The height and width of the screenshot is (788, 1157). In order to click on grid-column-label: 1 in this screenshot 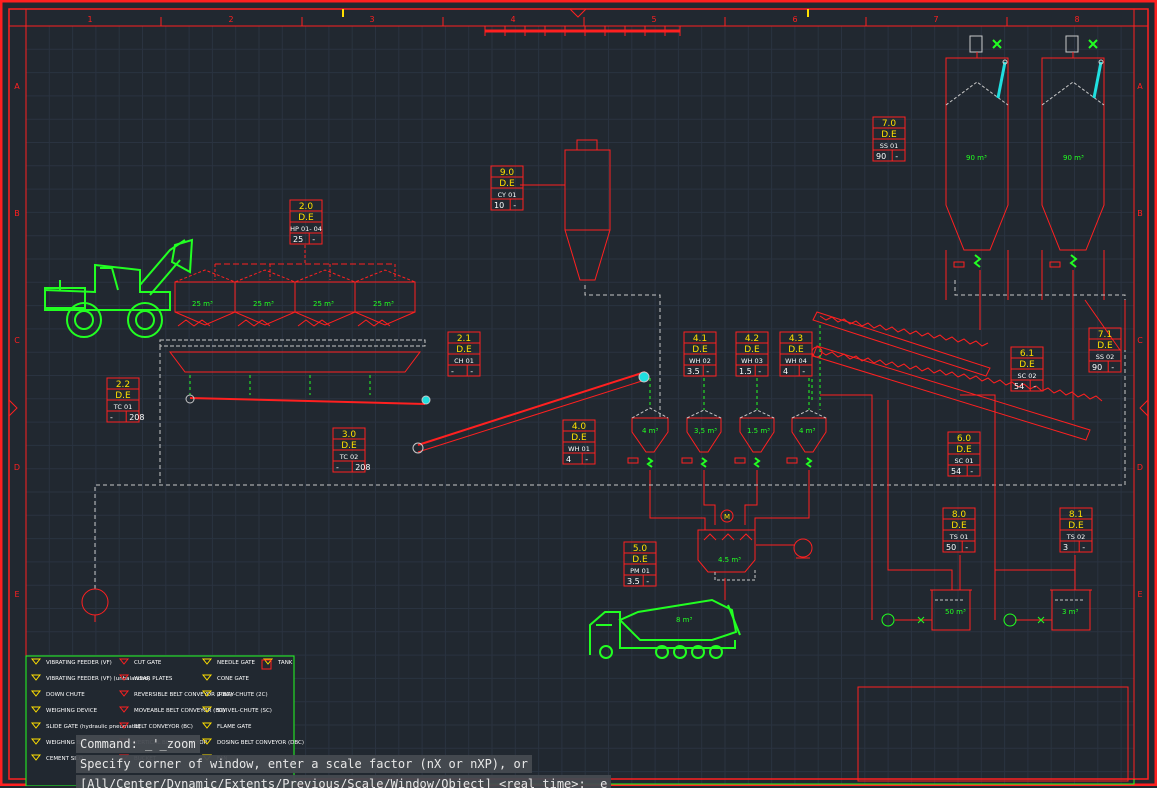, I will do `click(89, 19)`.